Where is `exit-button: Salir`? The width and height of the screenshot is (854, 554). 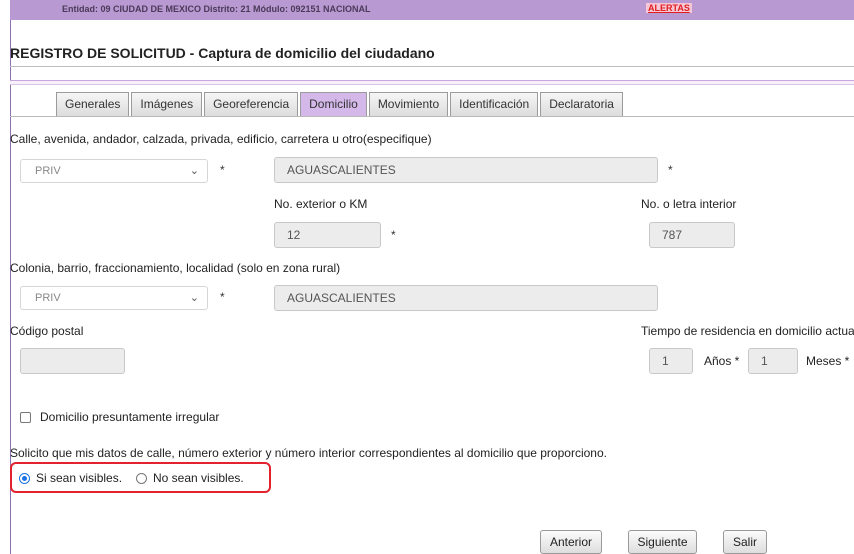 exit-button: Salir is located at coordinates (745, 542).